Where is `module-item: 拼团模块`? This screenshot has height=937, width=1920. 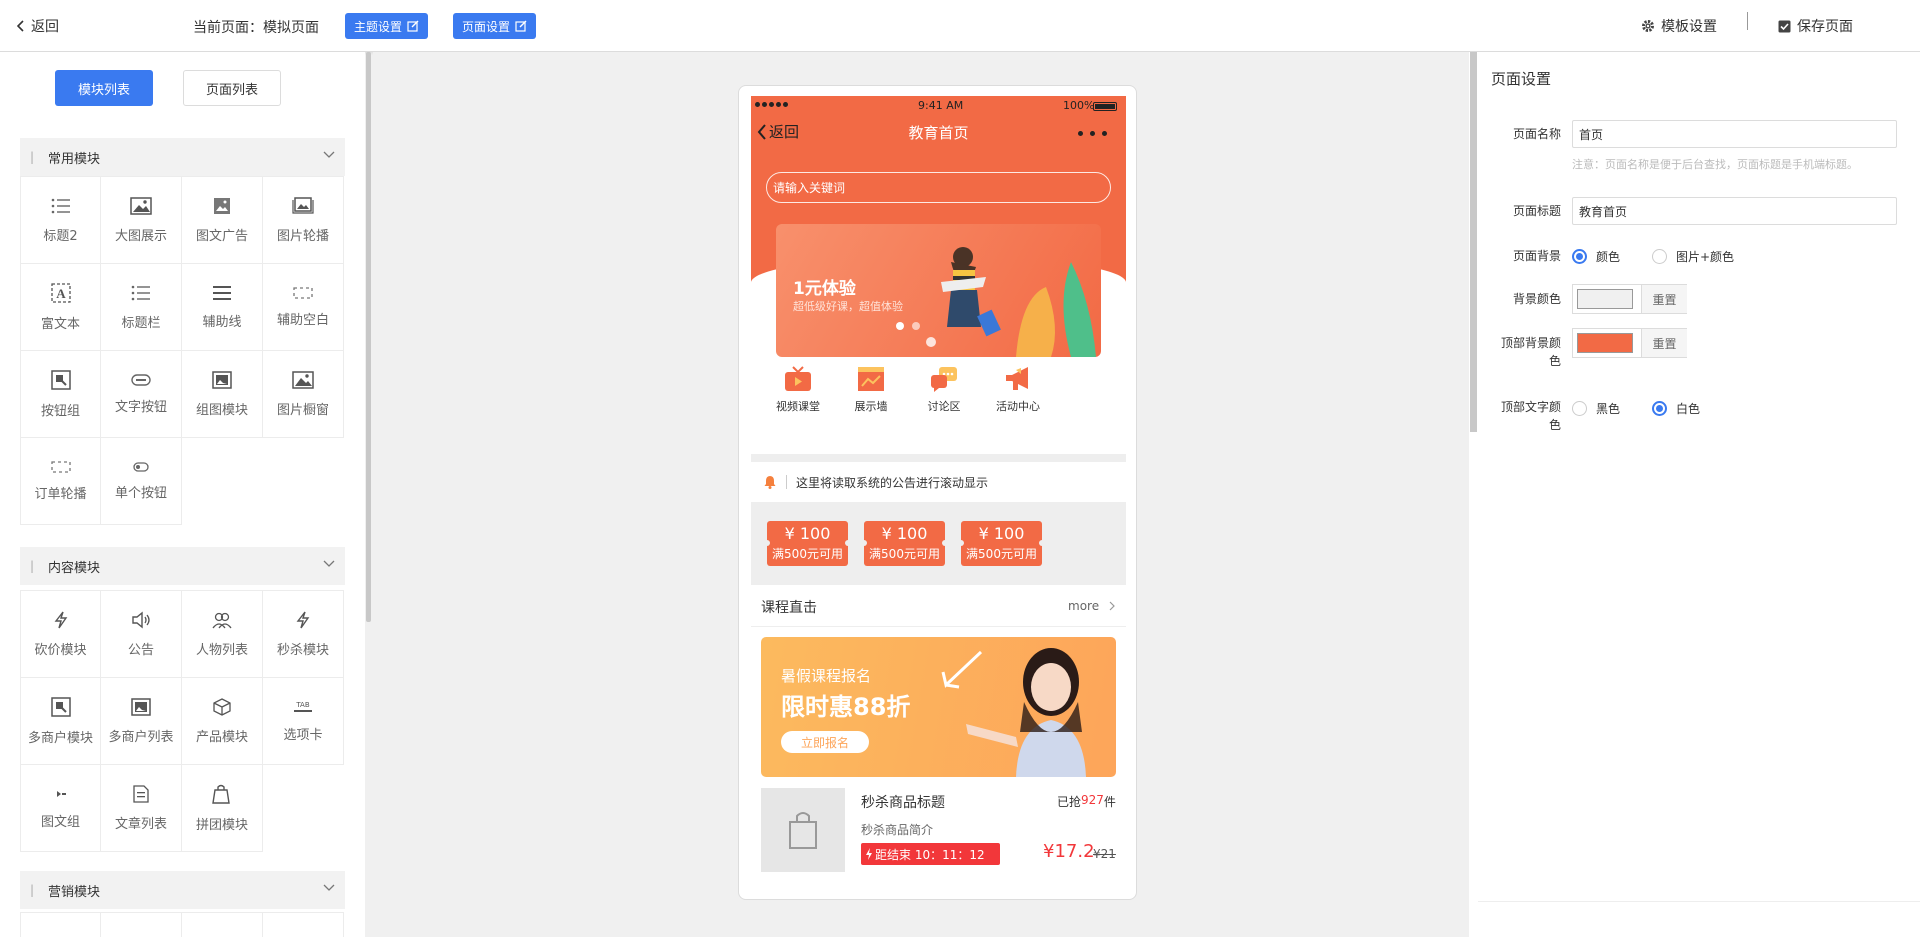
module-item: 拼团模块 is located at coordinates (222, 808).